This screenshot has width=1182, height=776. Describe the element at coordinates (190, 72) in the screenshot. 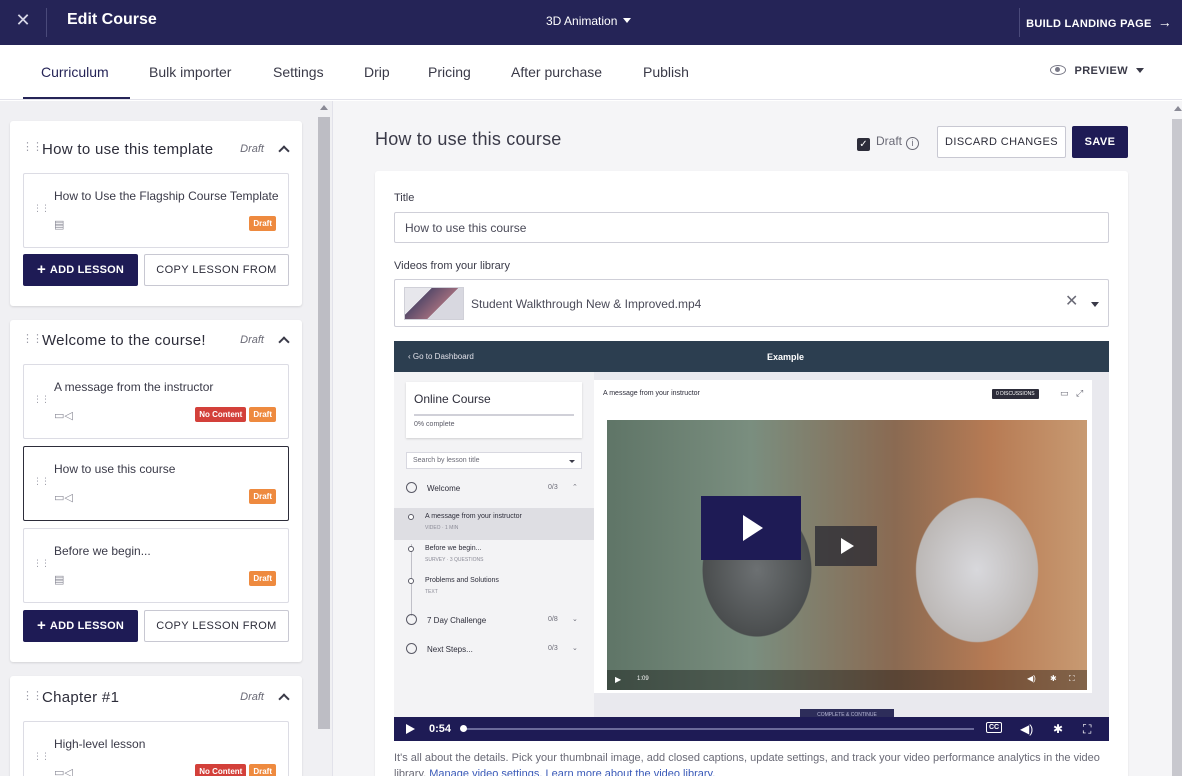

I see `tab-bulk-importer: Bulk importer` at that location.